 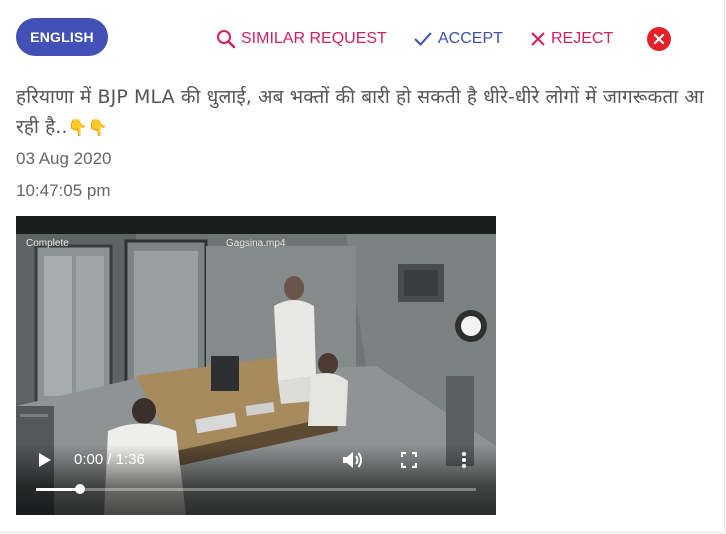 I want to click on more-options-icon, so click(x=464, y=460).